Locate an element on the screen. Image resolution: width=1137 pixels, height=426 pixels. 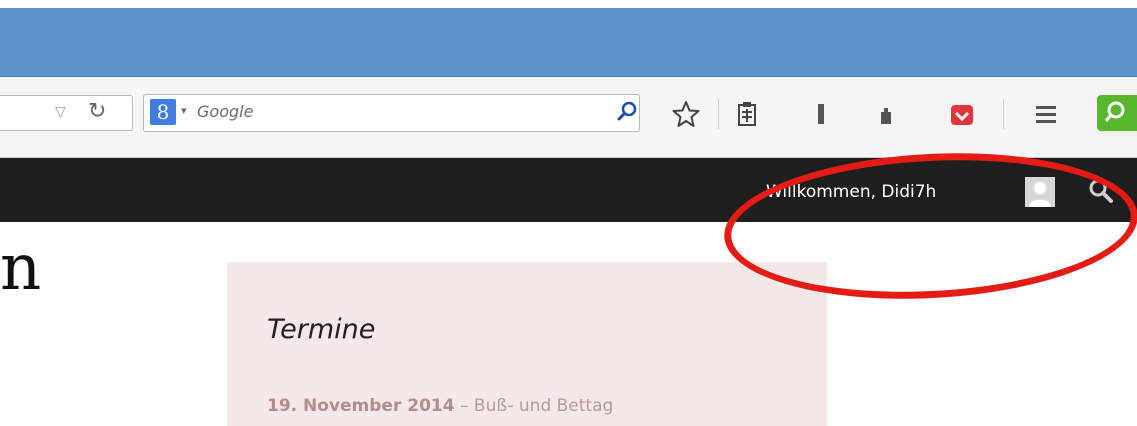
event-date: 19. November 2014 is located at coordinates (361, 406).